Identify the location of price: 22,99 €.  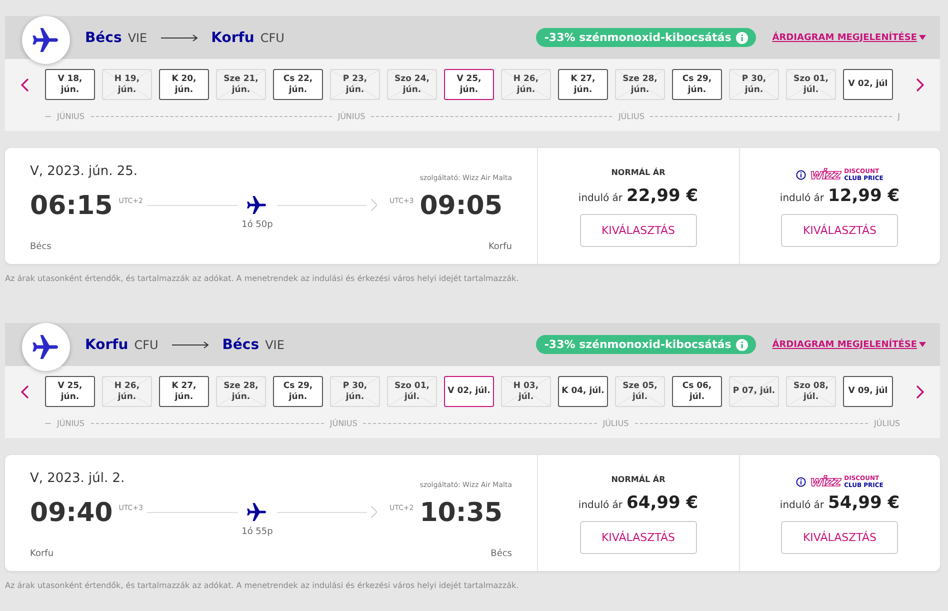
(662, 196).